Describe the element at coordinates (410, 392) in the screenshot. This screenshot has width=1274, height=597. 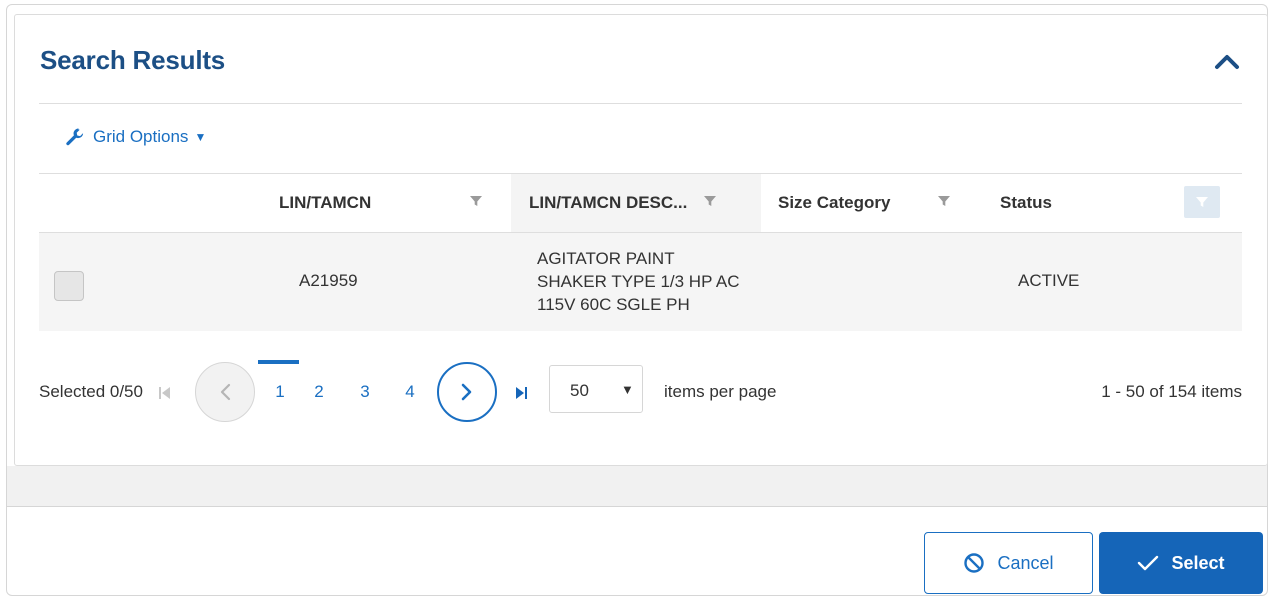
I see `page-4: 4` at that location.